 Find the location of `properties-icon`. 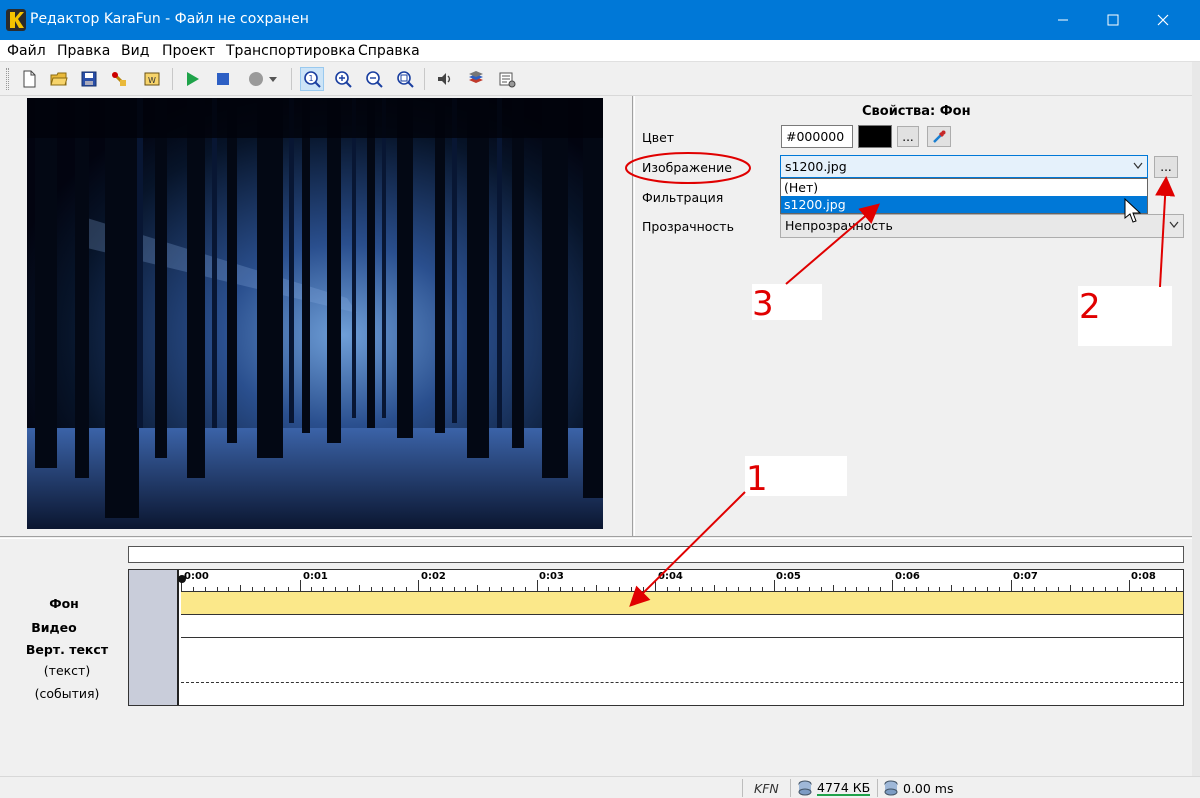

properties-icon is located at coordinates (118, 78).